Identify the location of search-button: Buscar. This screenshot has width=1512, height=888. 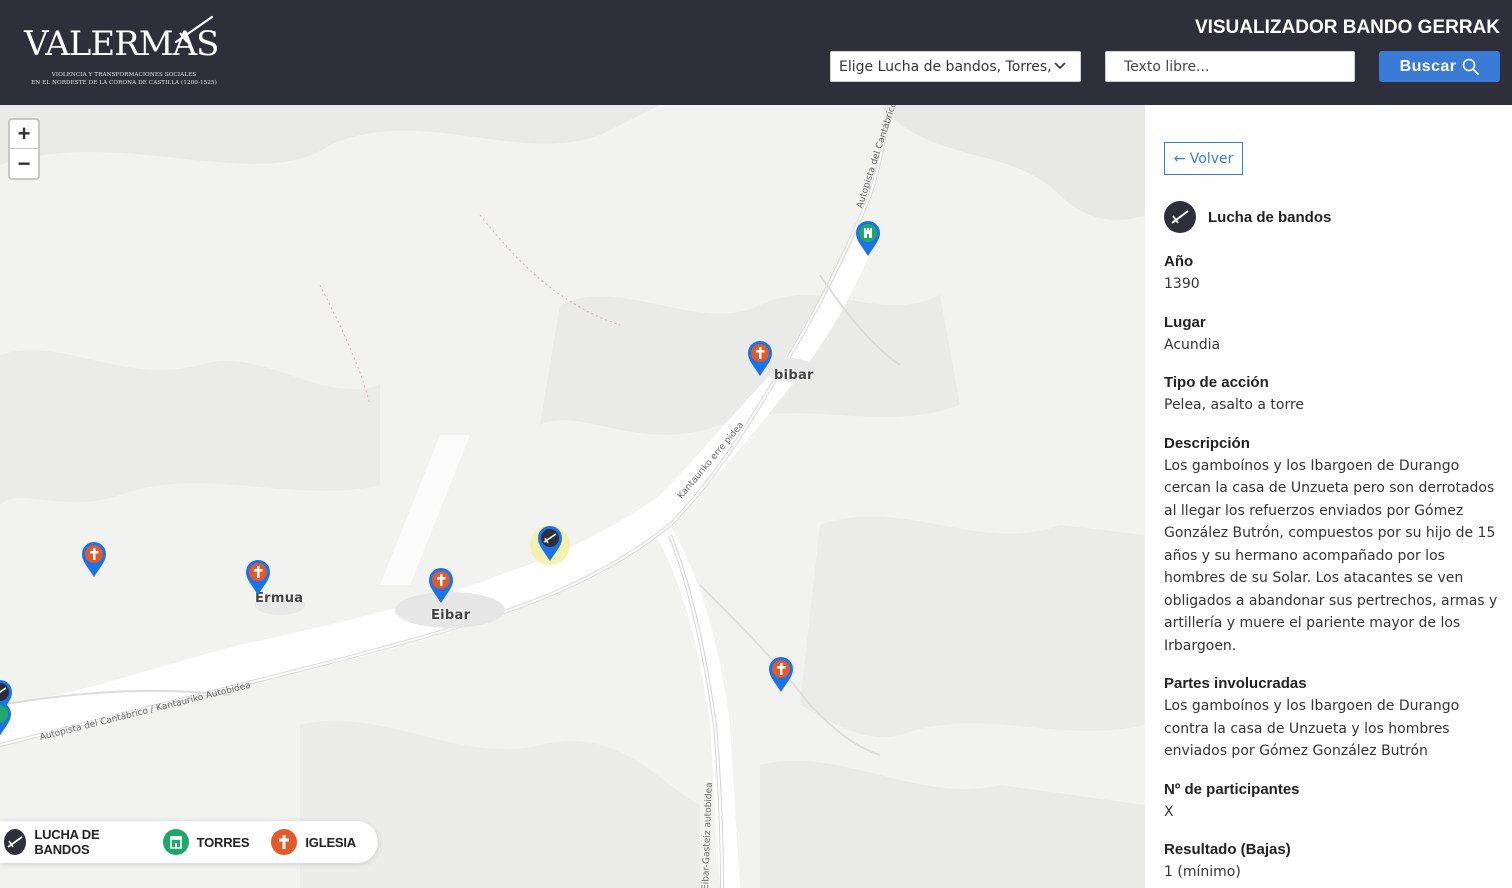
(1439, 66).